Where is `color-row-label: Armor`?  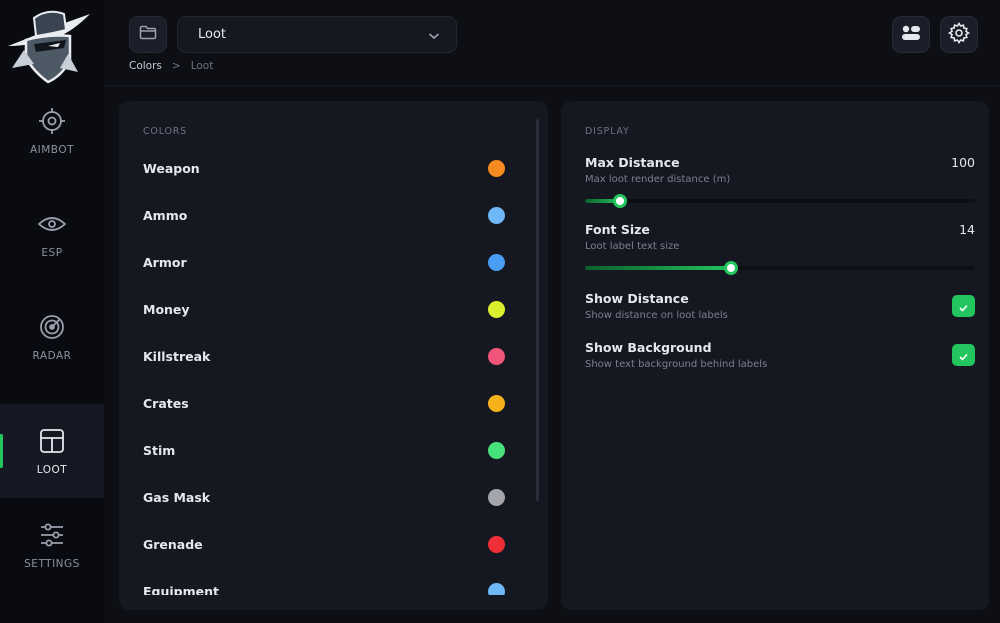 color-row-label: Armor is located at coordinates (165, 262).